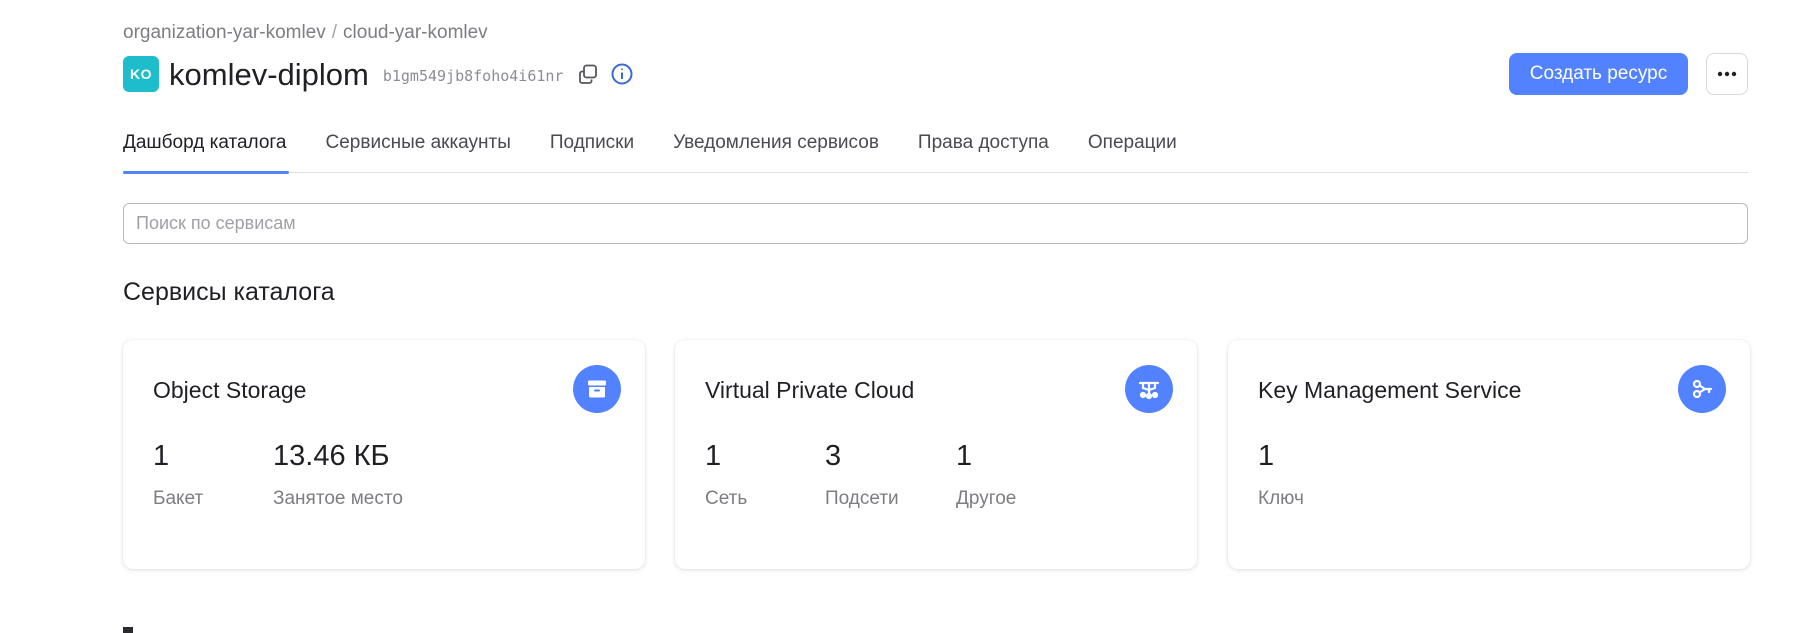 The width and height of the screenshot is (1798, 633). Describe the element at coordinates (338, 475) in the screenshot. I see `stat: 13.46 КБ Занятое место` at that location.